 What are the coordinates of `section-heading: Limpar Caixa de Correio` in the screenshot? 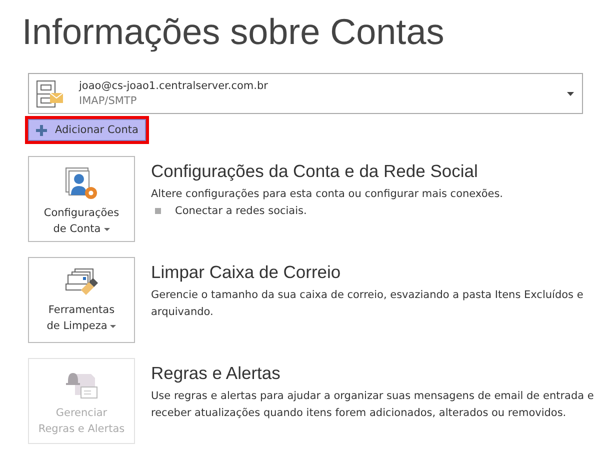 It's located at (246, 272).